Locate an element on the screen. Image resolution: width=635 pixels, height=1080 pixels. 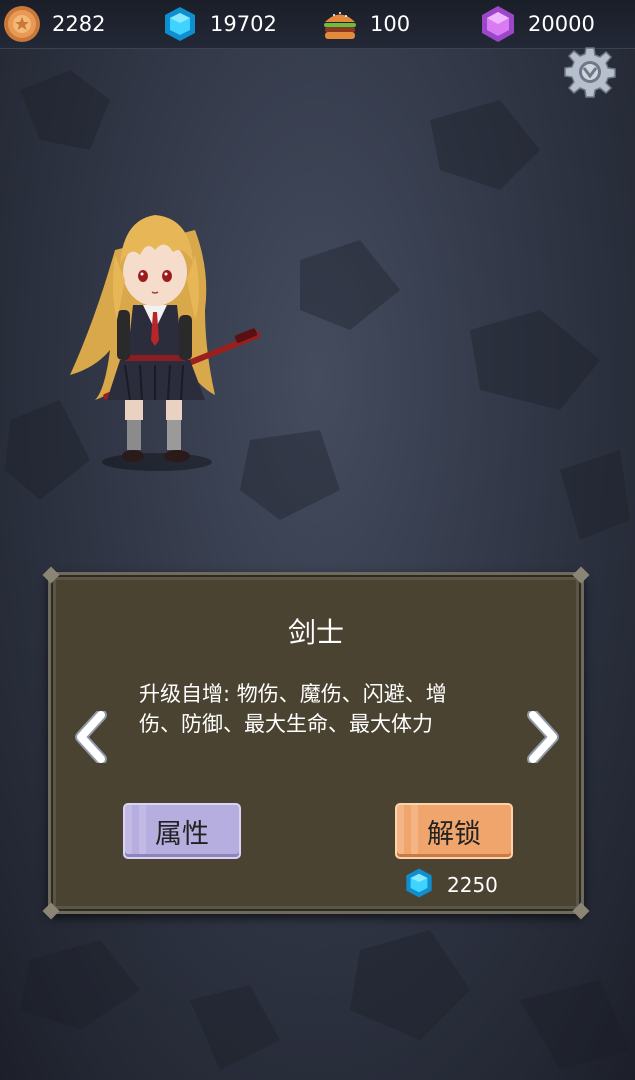
unlock-button-label: 解锁 is located at coordinates (454, 834).